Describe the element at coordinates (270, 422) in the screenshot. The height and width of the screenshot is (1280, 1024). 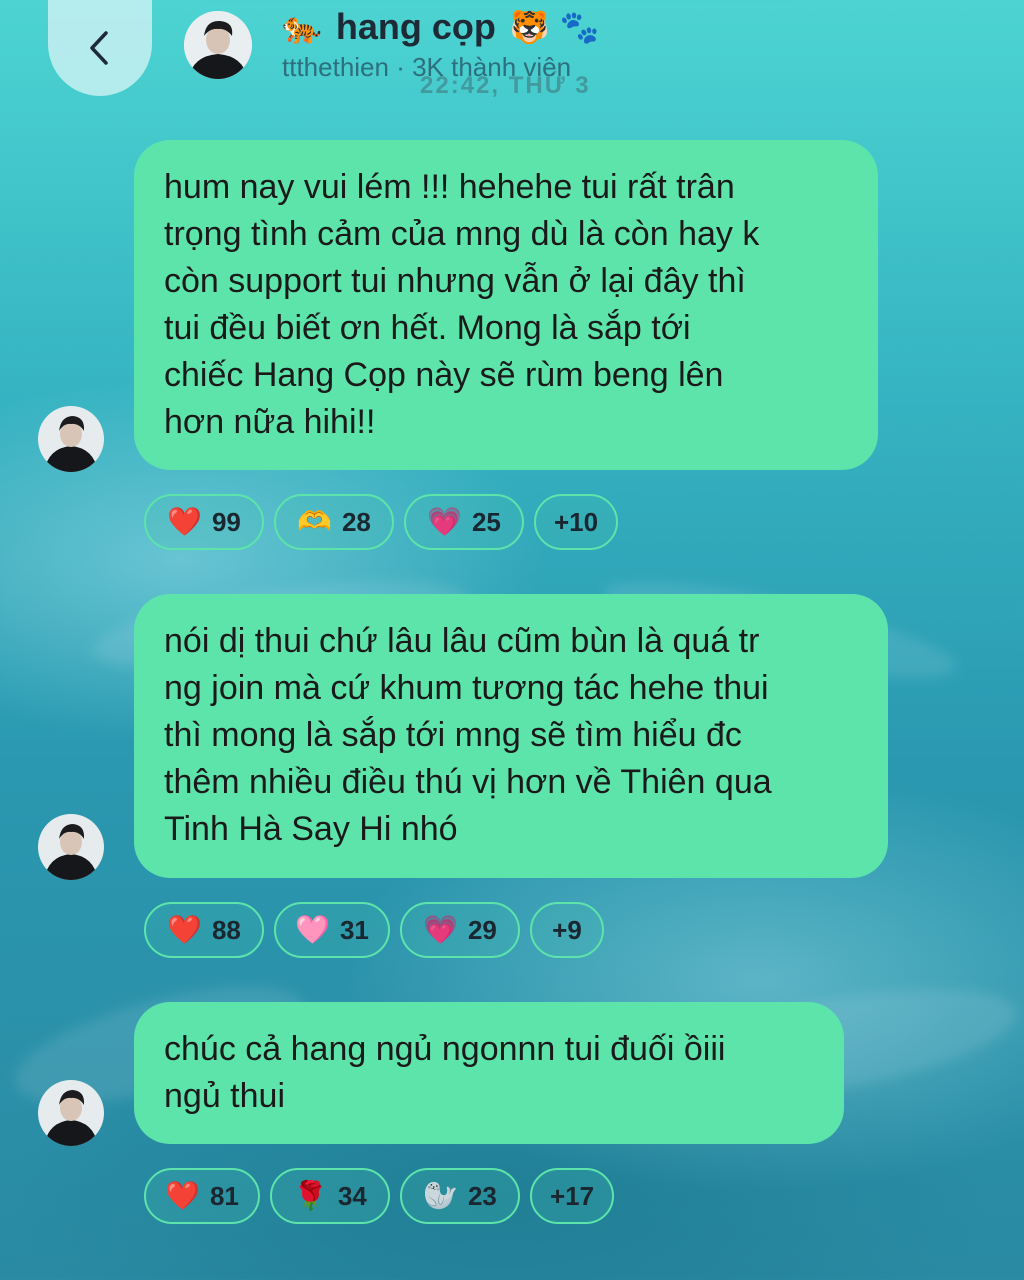
I see `message-line: hơn nữa hihi!!` at that location.